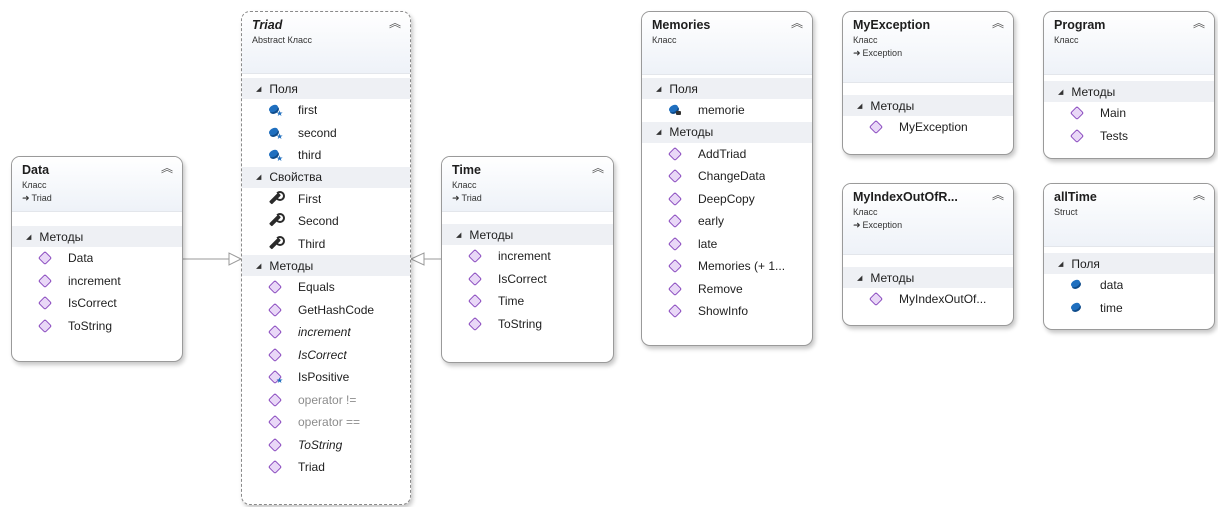  I want to click on member-label: Second, so click(318, 221).